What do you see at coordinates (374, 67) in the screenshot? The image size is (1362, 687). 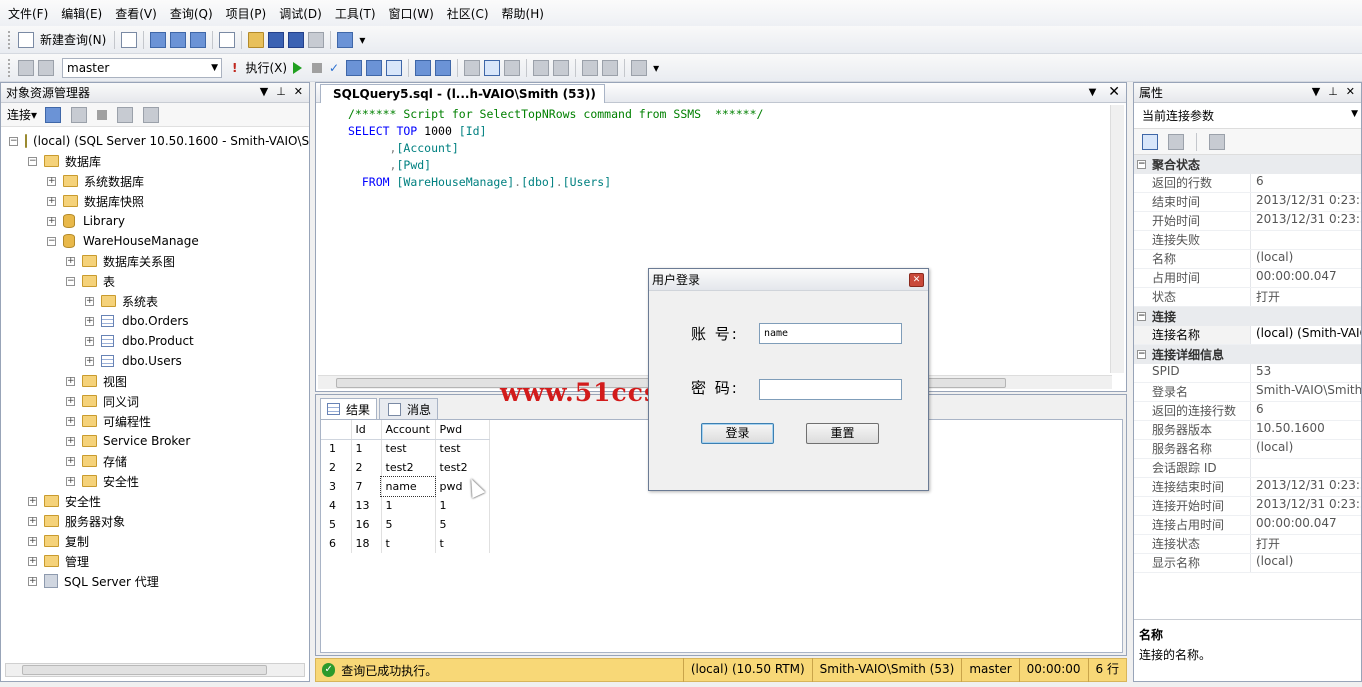 I see `query-designer-icon` at bounding box center [374, 67].